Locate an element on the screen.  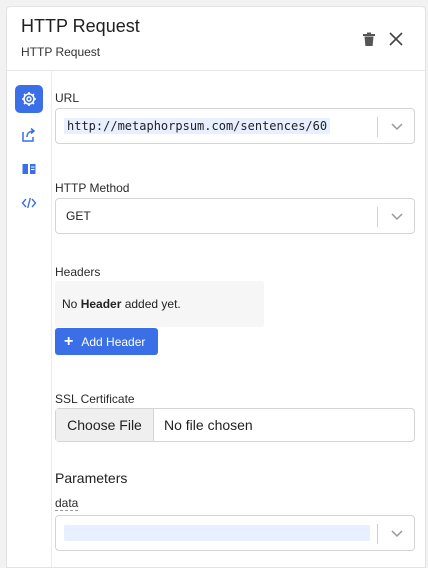
ssl-certificate-label: SSL Certificate is located at coordinates (95, 399).